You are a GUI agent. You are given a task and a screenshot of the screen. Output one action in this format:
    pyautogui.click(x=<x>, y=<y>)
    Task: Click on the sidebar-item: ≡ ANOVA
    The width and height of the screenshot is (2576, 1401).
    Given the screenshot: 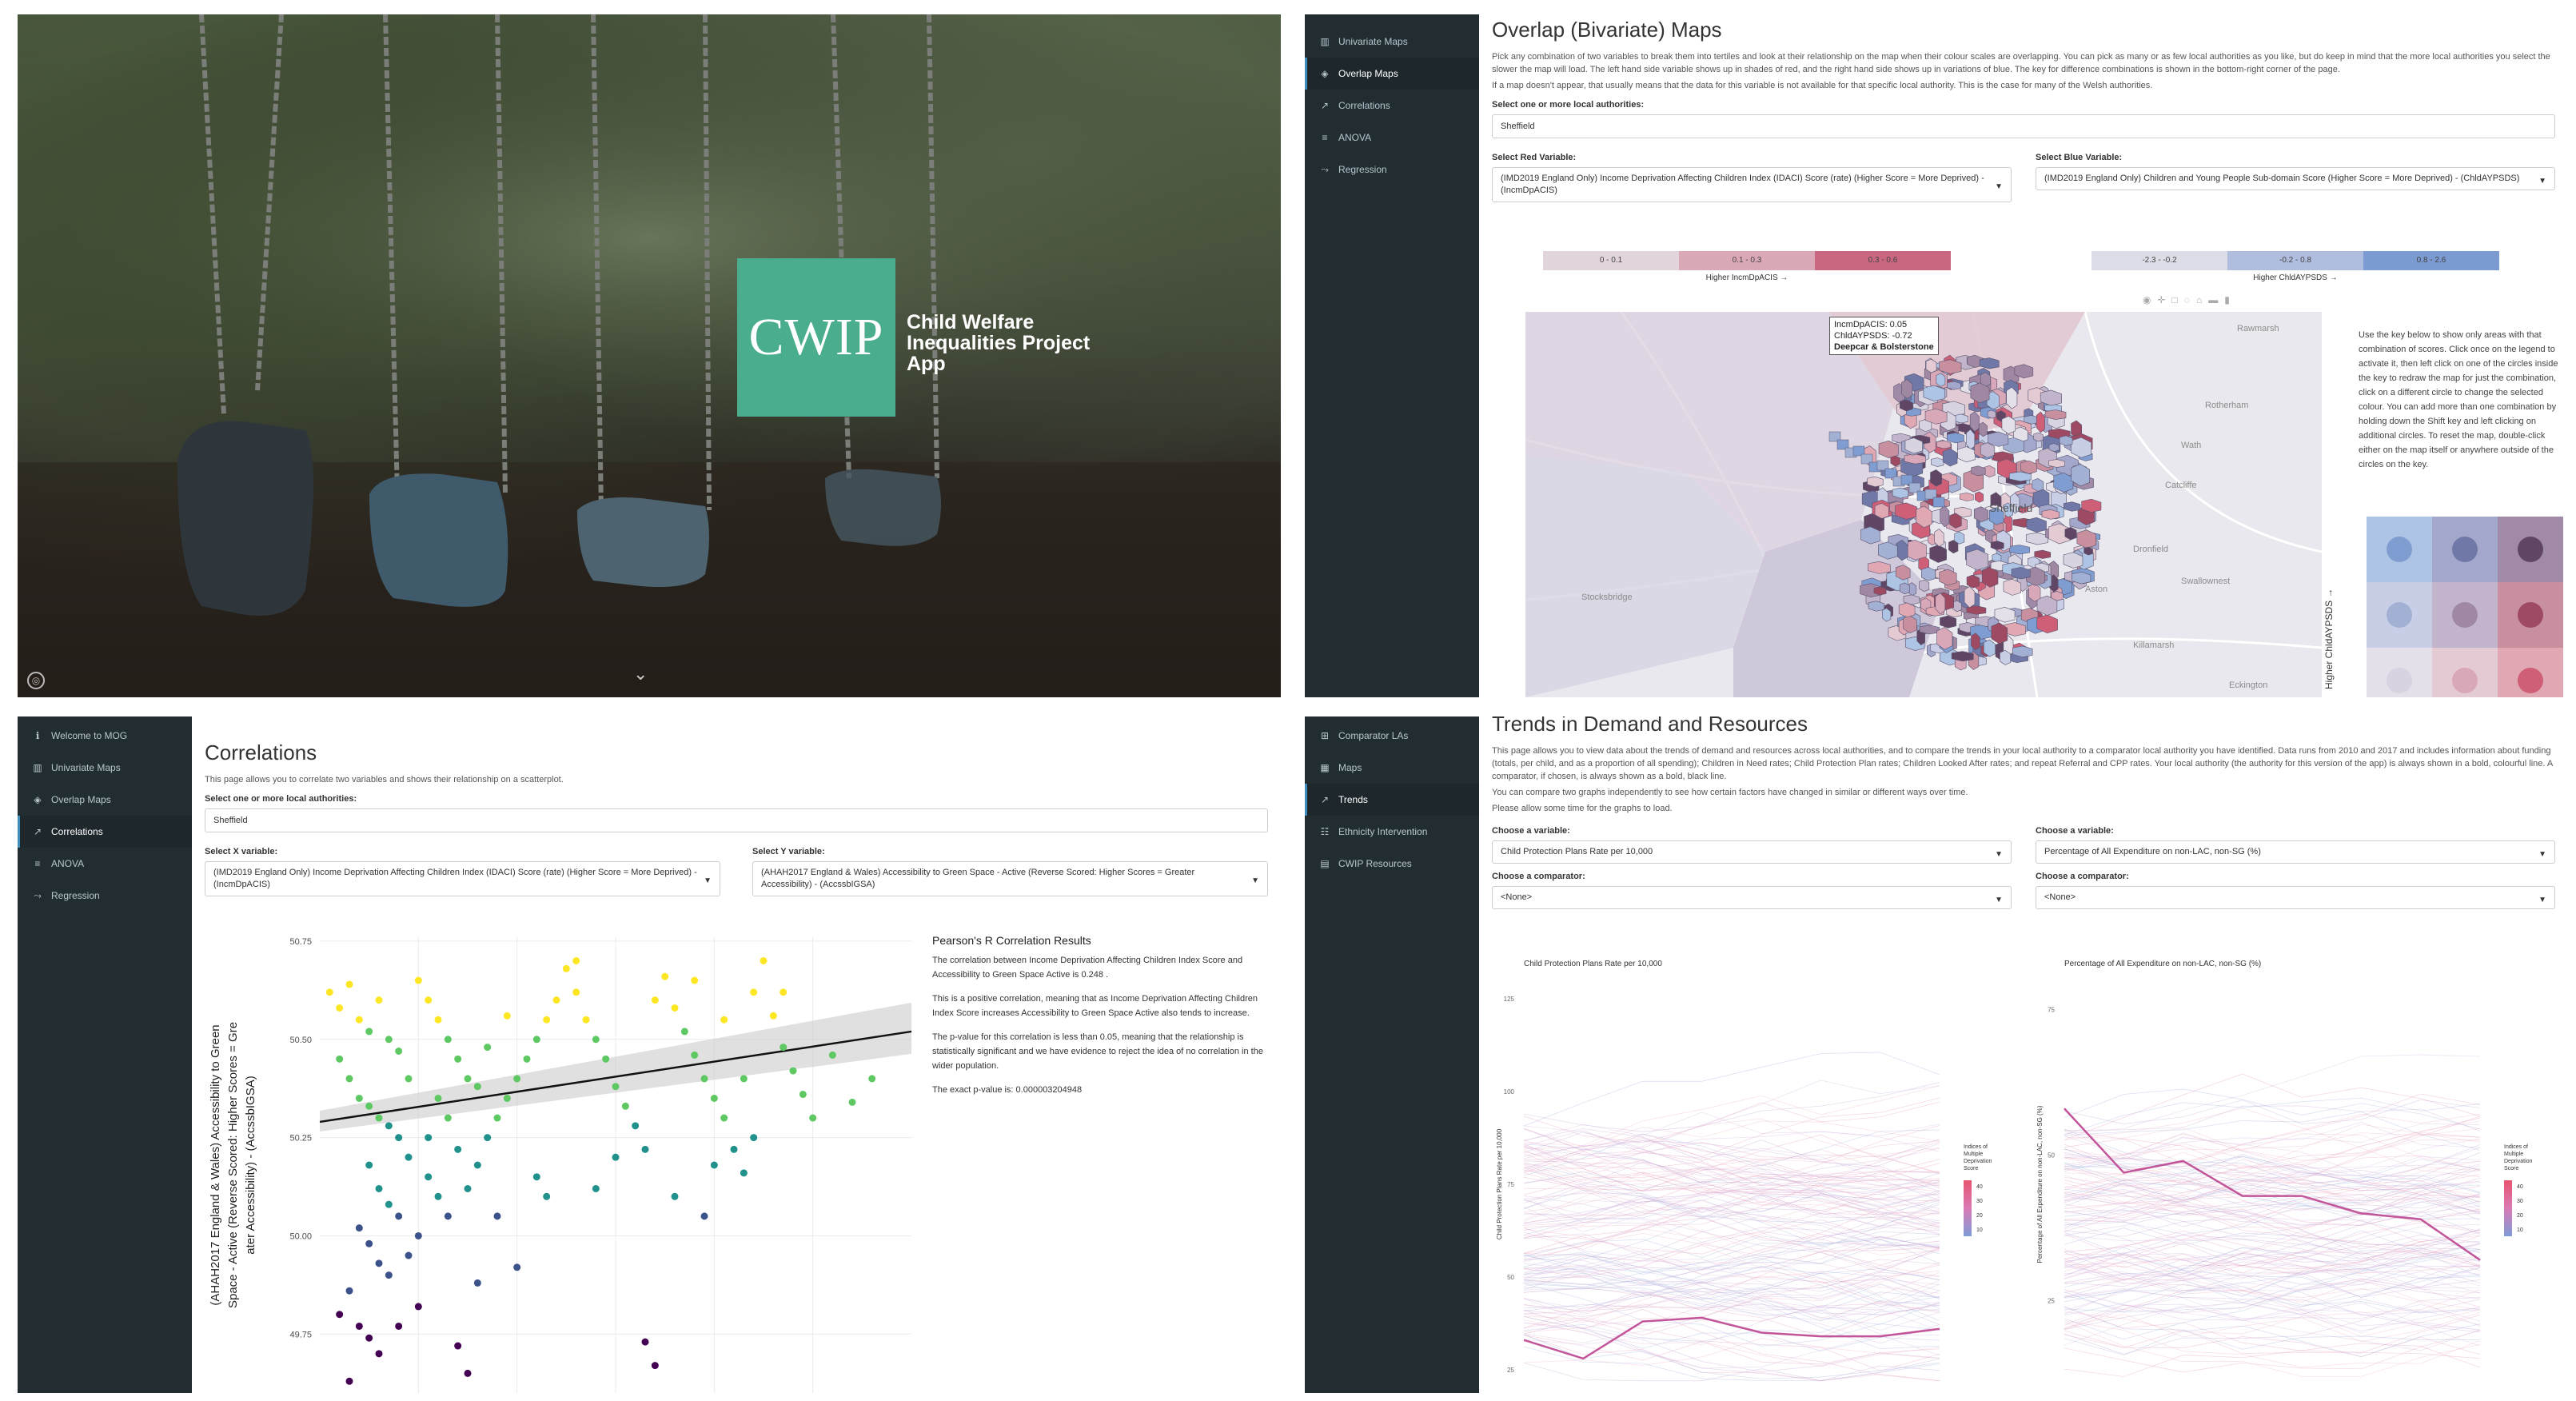 What is the action you would take?
    pyautogui.click(x=1392, y=138)
    